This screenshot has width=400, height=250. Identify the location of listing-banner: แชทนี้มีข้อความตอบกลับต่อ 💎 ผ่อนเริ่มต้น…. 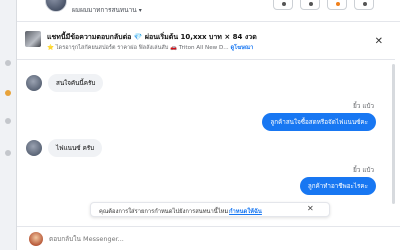
(206, 44).